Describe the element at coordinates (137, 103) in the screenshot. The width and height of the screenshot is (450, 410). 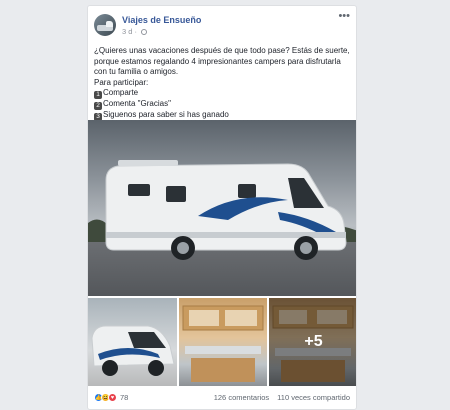
I see `step-label: Comenta "Gracias"` at that location.